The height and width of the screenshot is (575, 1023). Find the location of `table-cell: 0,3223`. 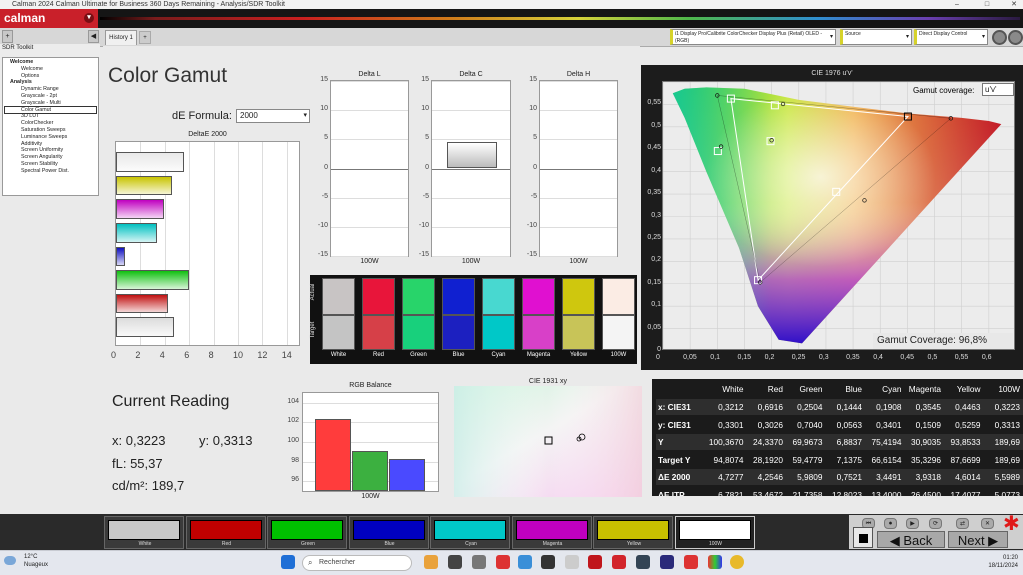

table-cell: 0,3223 is located at coordinates (1007, 407).